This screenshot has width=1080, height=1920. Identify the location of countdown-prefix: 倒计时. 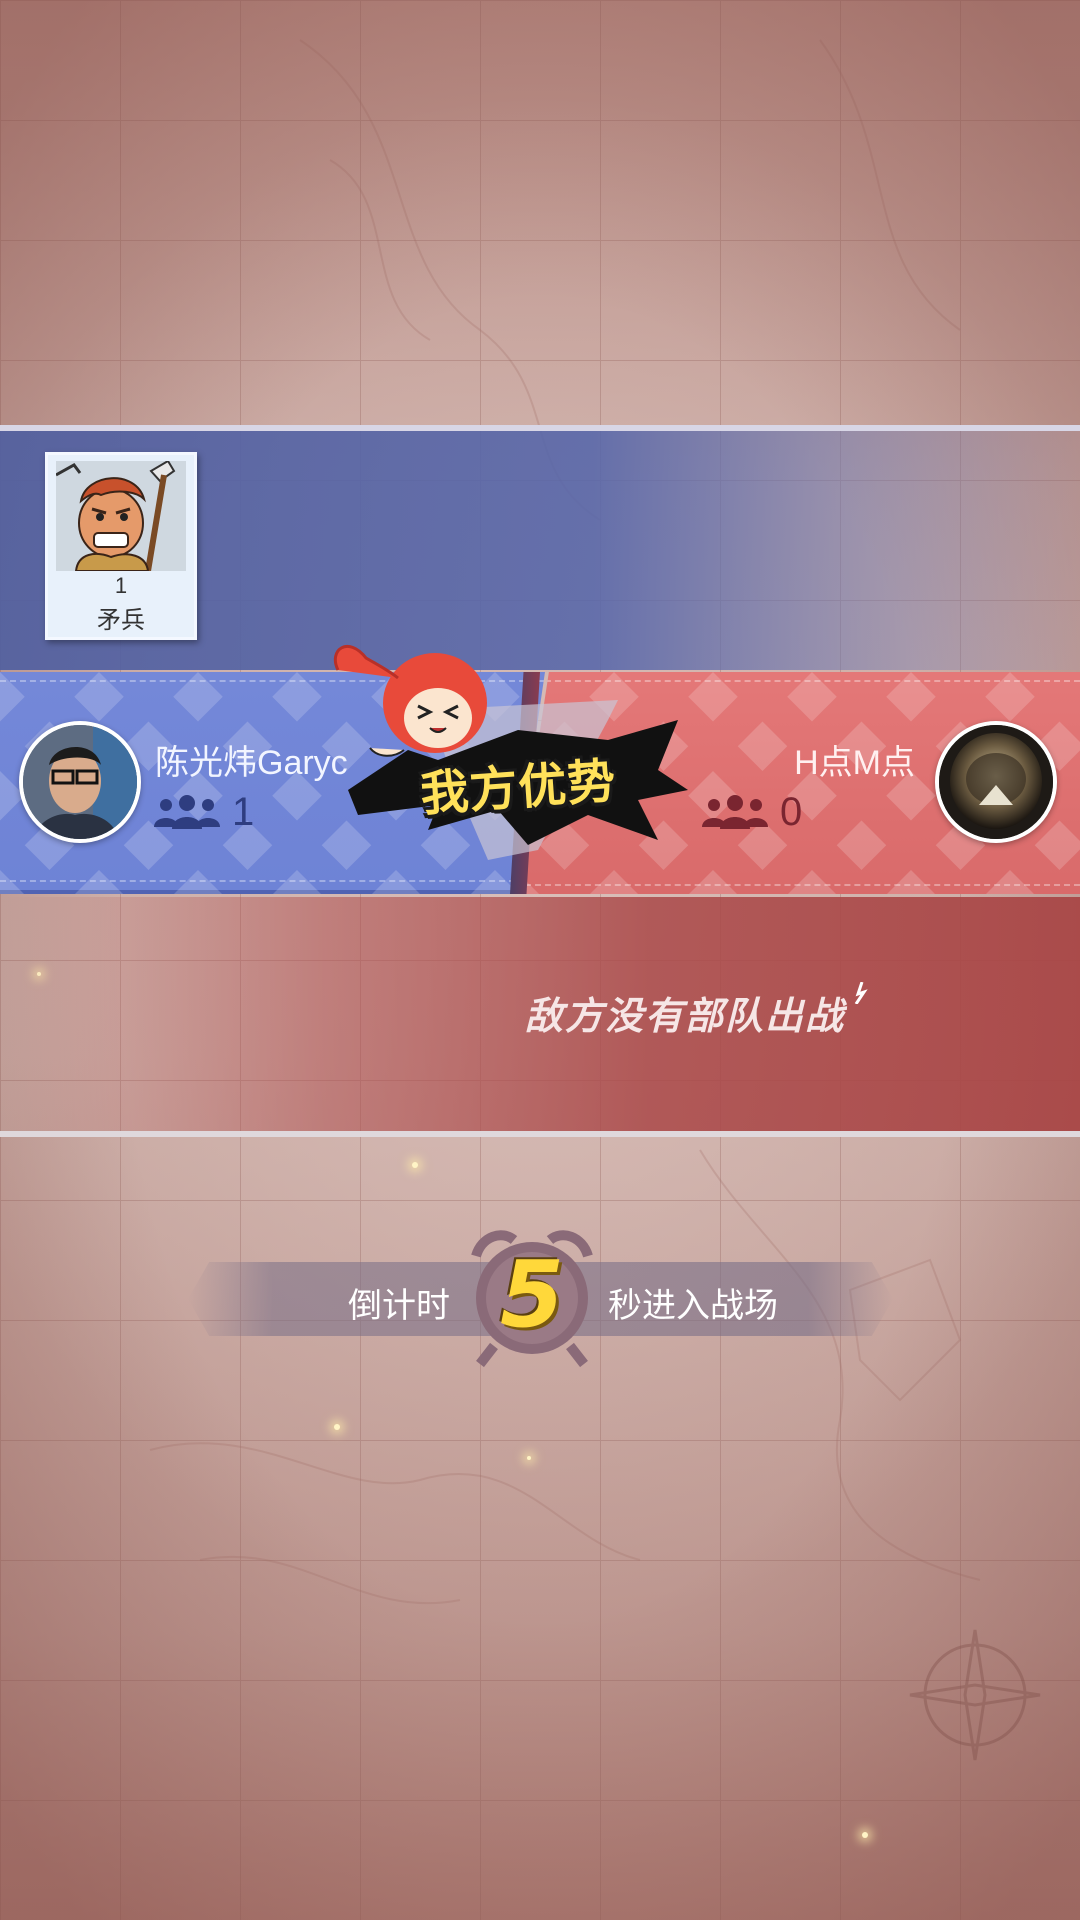
(399, 1306).